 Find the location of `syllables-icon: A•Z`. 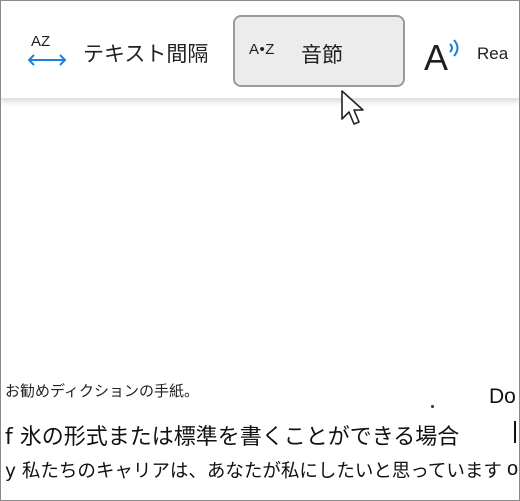

syllables-icon: A•Z is located at coordinates (262, 49).